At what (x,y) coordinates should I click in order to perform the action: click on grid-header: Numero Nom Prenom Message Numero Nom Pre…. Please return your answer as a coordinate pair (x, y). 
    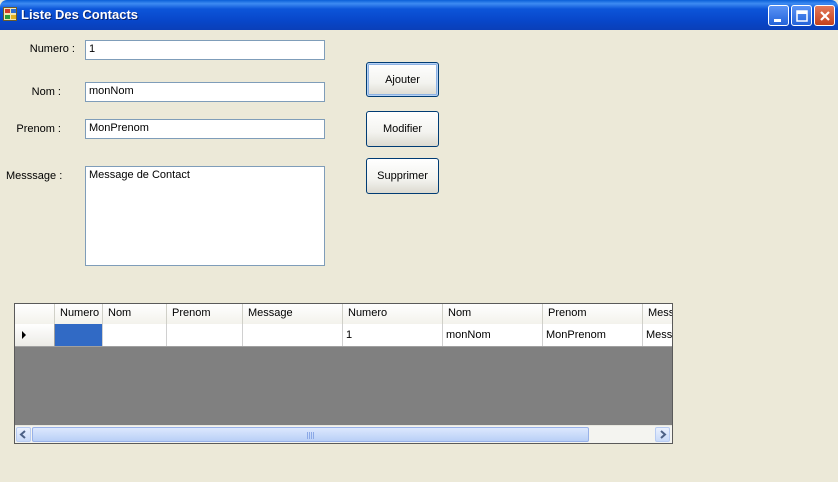
    Looking at the image, I should click on (343, 314).